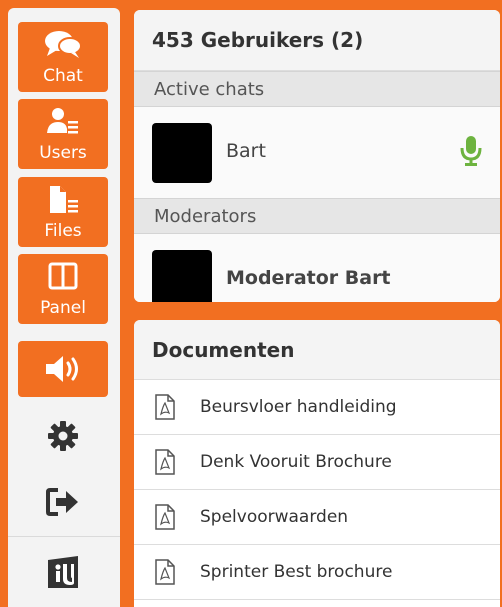 The image size is (502, 607). I want to click on files-icon, so click(63, 200).